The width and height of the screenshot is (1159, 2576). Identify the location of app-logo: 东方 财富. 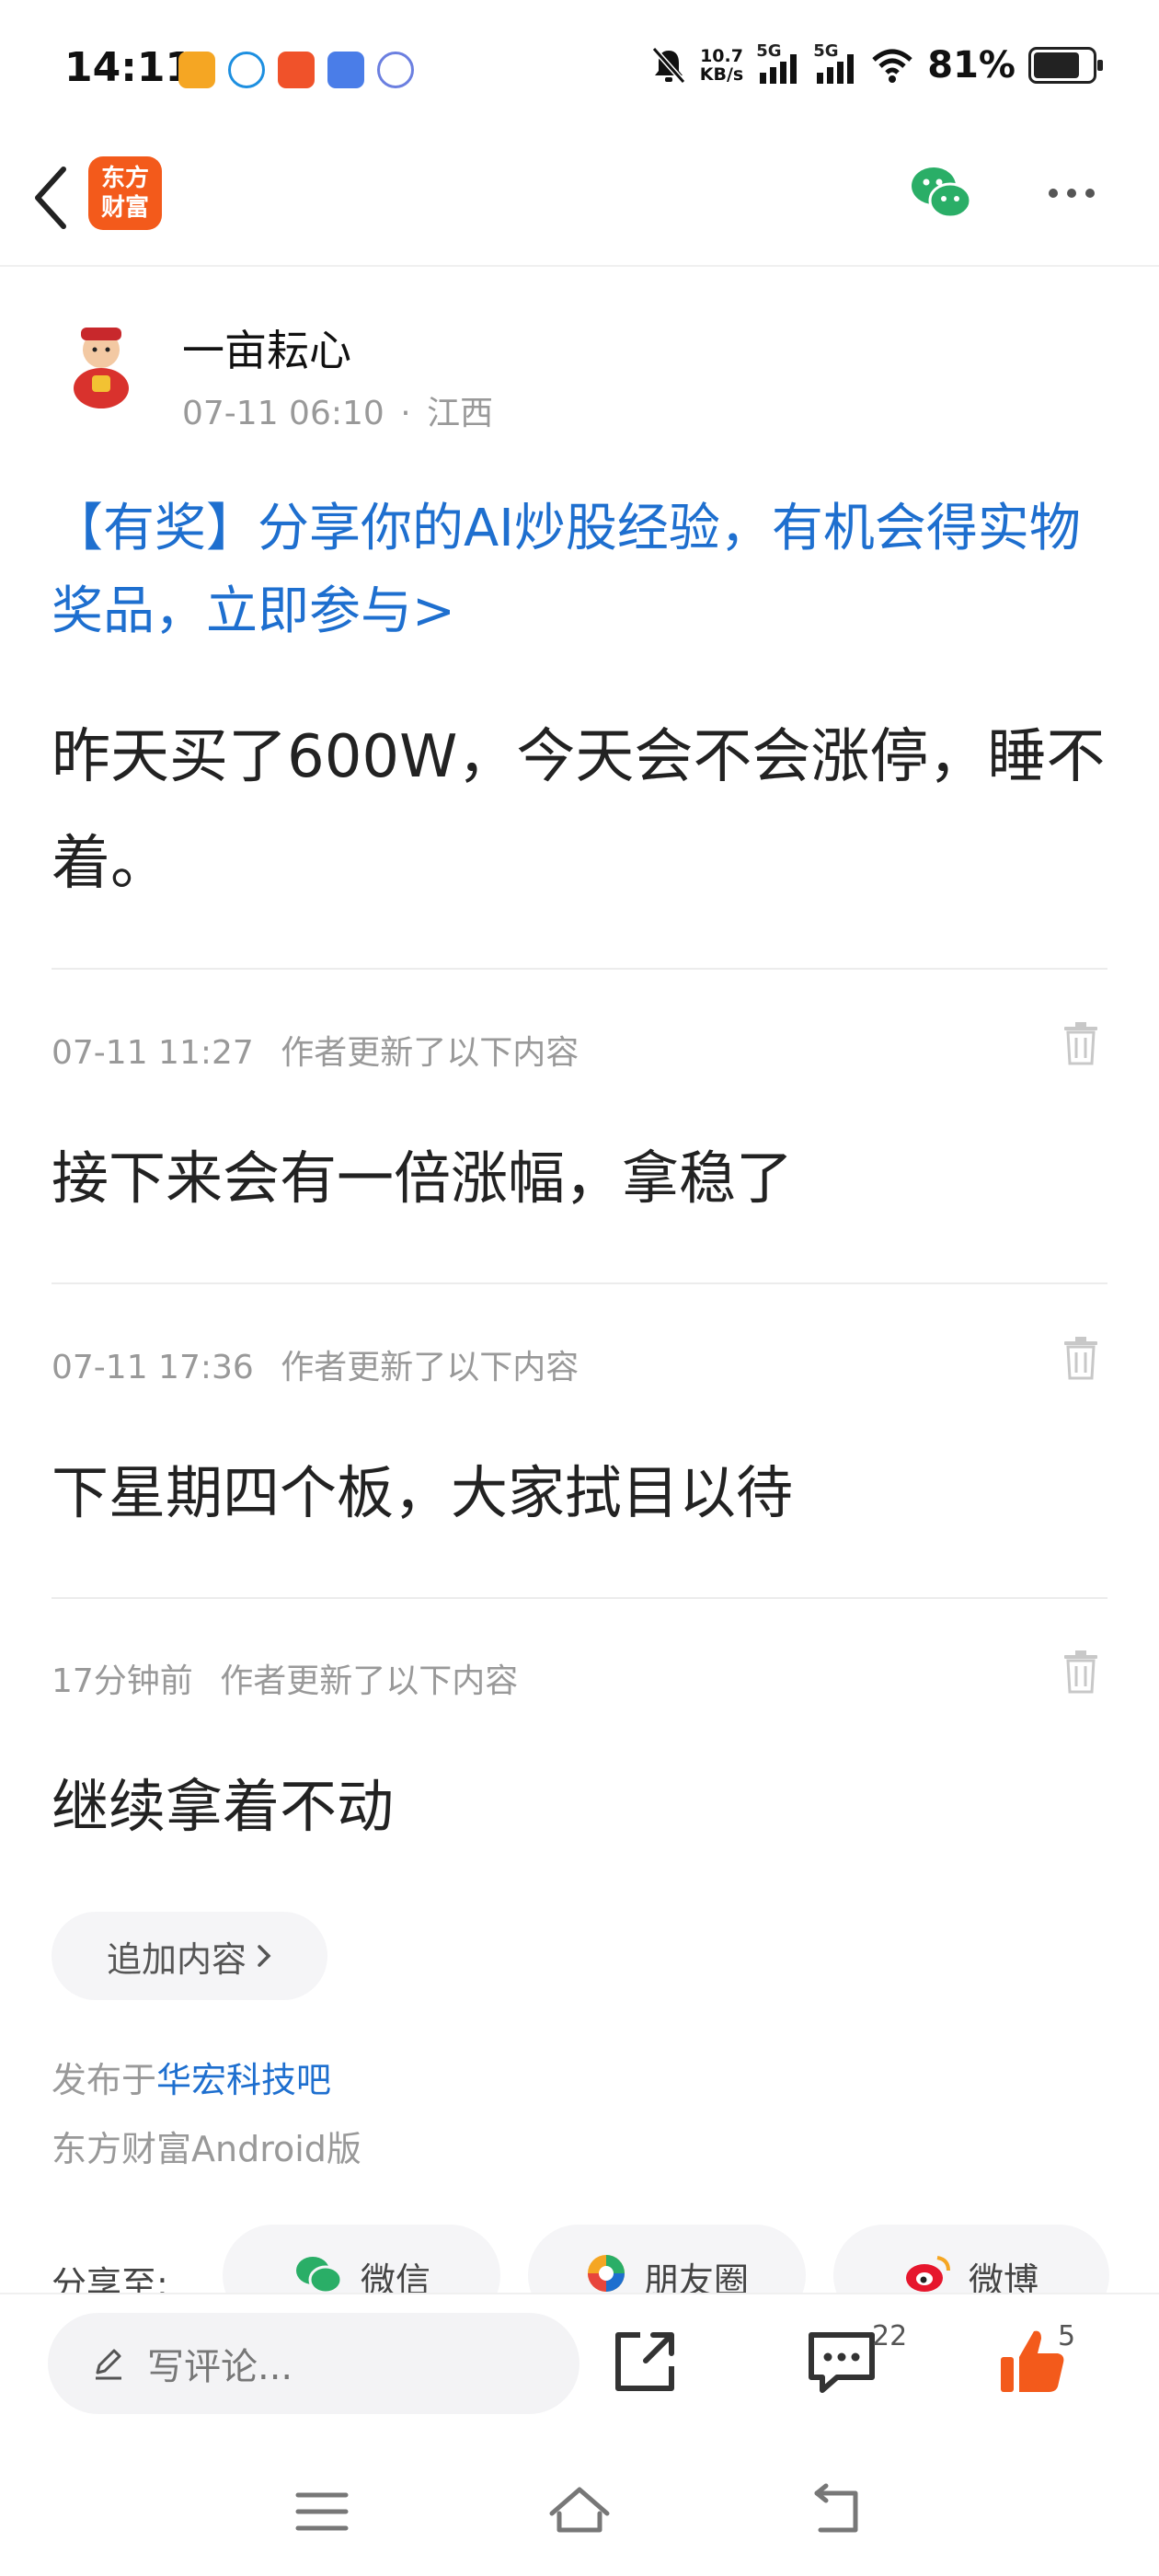
(125, 193).